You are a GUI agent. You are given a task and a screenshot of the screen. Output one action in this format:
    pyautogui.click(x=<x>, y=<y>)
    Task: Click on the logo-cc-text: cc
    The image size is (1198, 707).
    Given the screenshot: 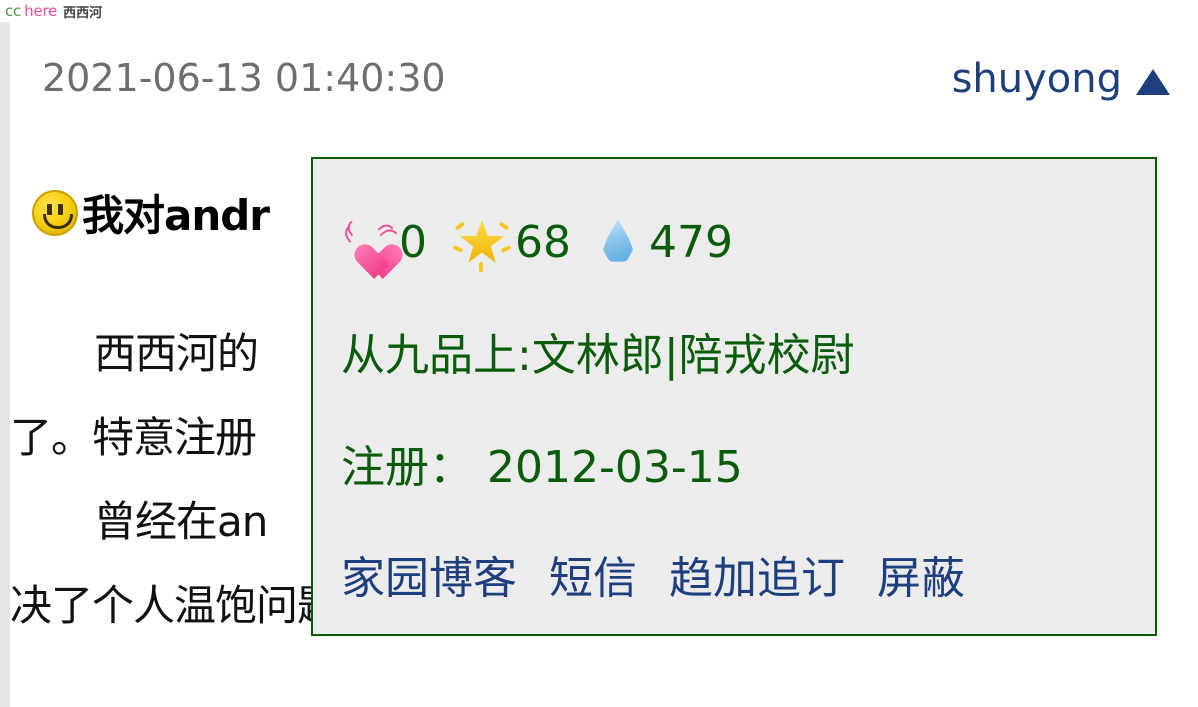 What is the action you would take?
    pyautogui.click(x=13, y=11)
    